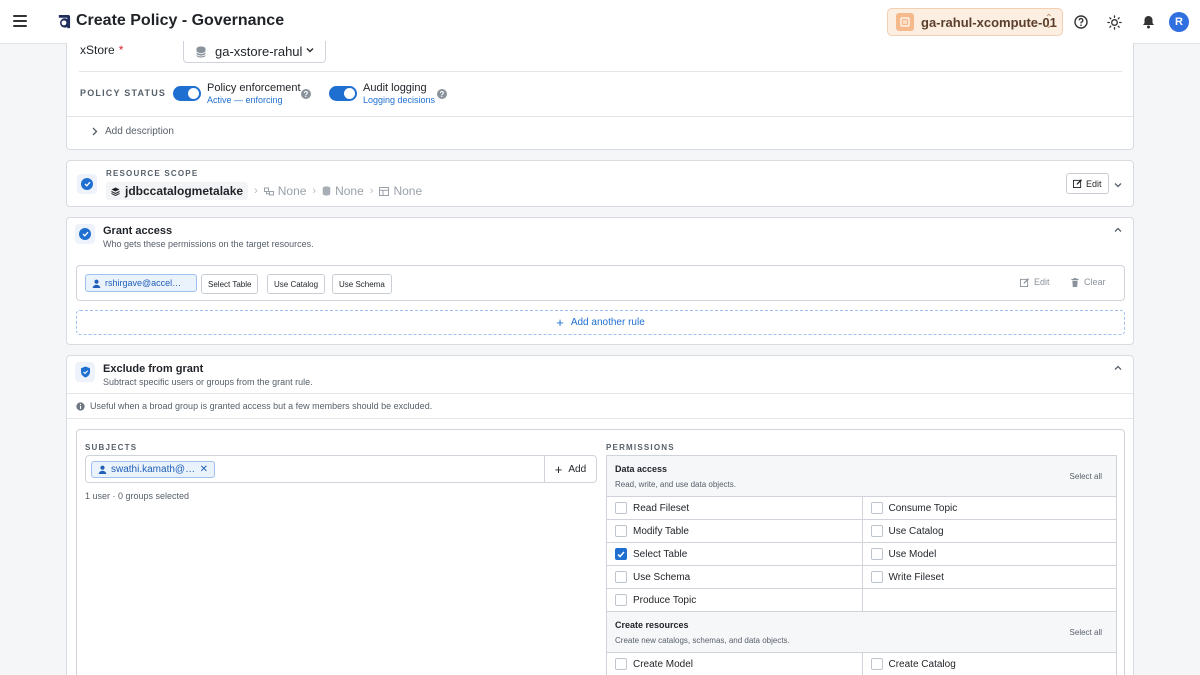 The width and height of the screenshot is (1200, 675). I want to click on grant-complete-badge, so click(85, 234).